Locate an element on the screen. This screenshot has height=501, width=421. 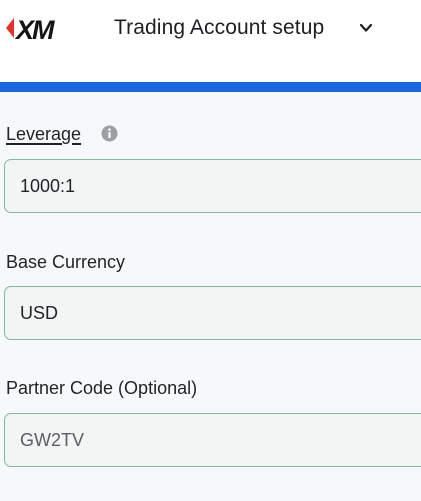
chevron-down-icon is located at coordinates (366, 28).